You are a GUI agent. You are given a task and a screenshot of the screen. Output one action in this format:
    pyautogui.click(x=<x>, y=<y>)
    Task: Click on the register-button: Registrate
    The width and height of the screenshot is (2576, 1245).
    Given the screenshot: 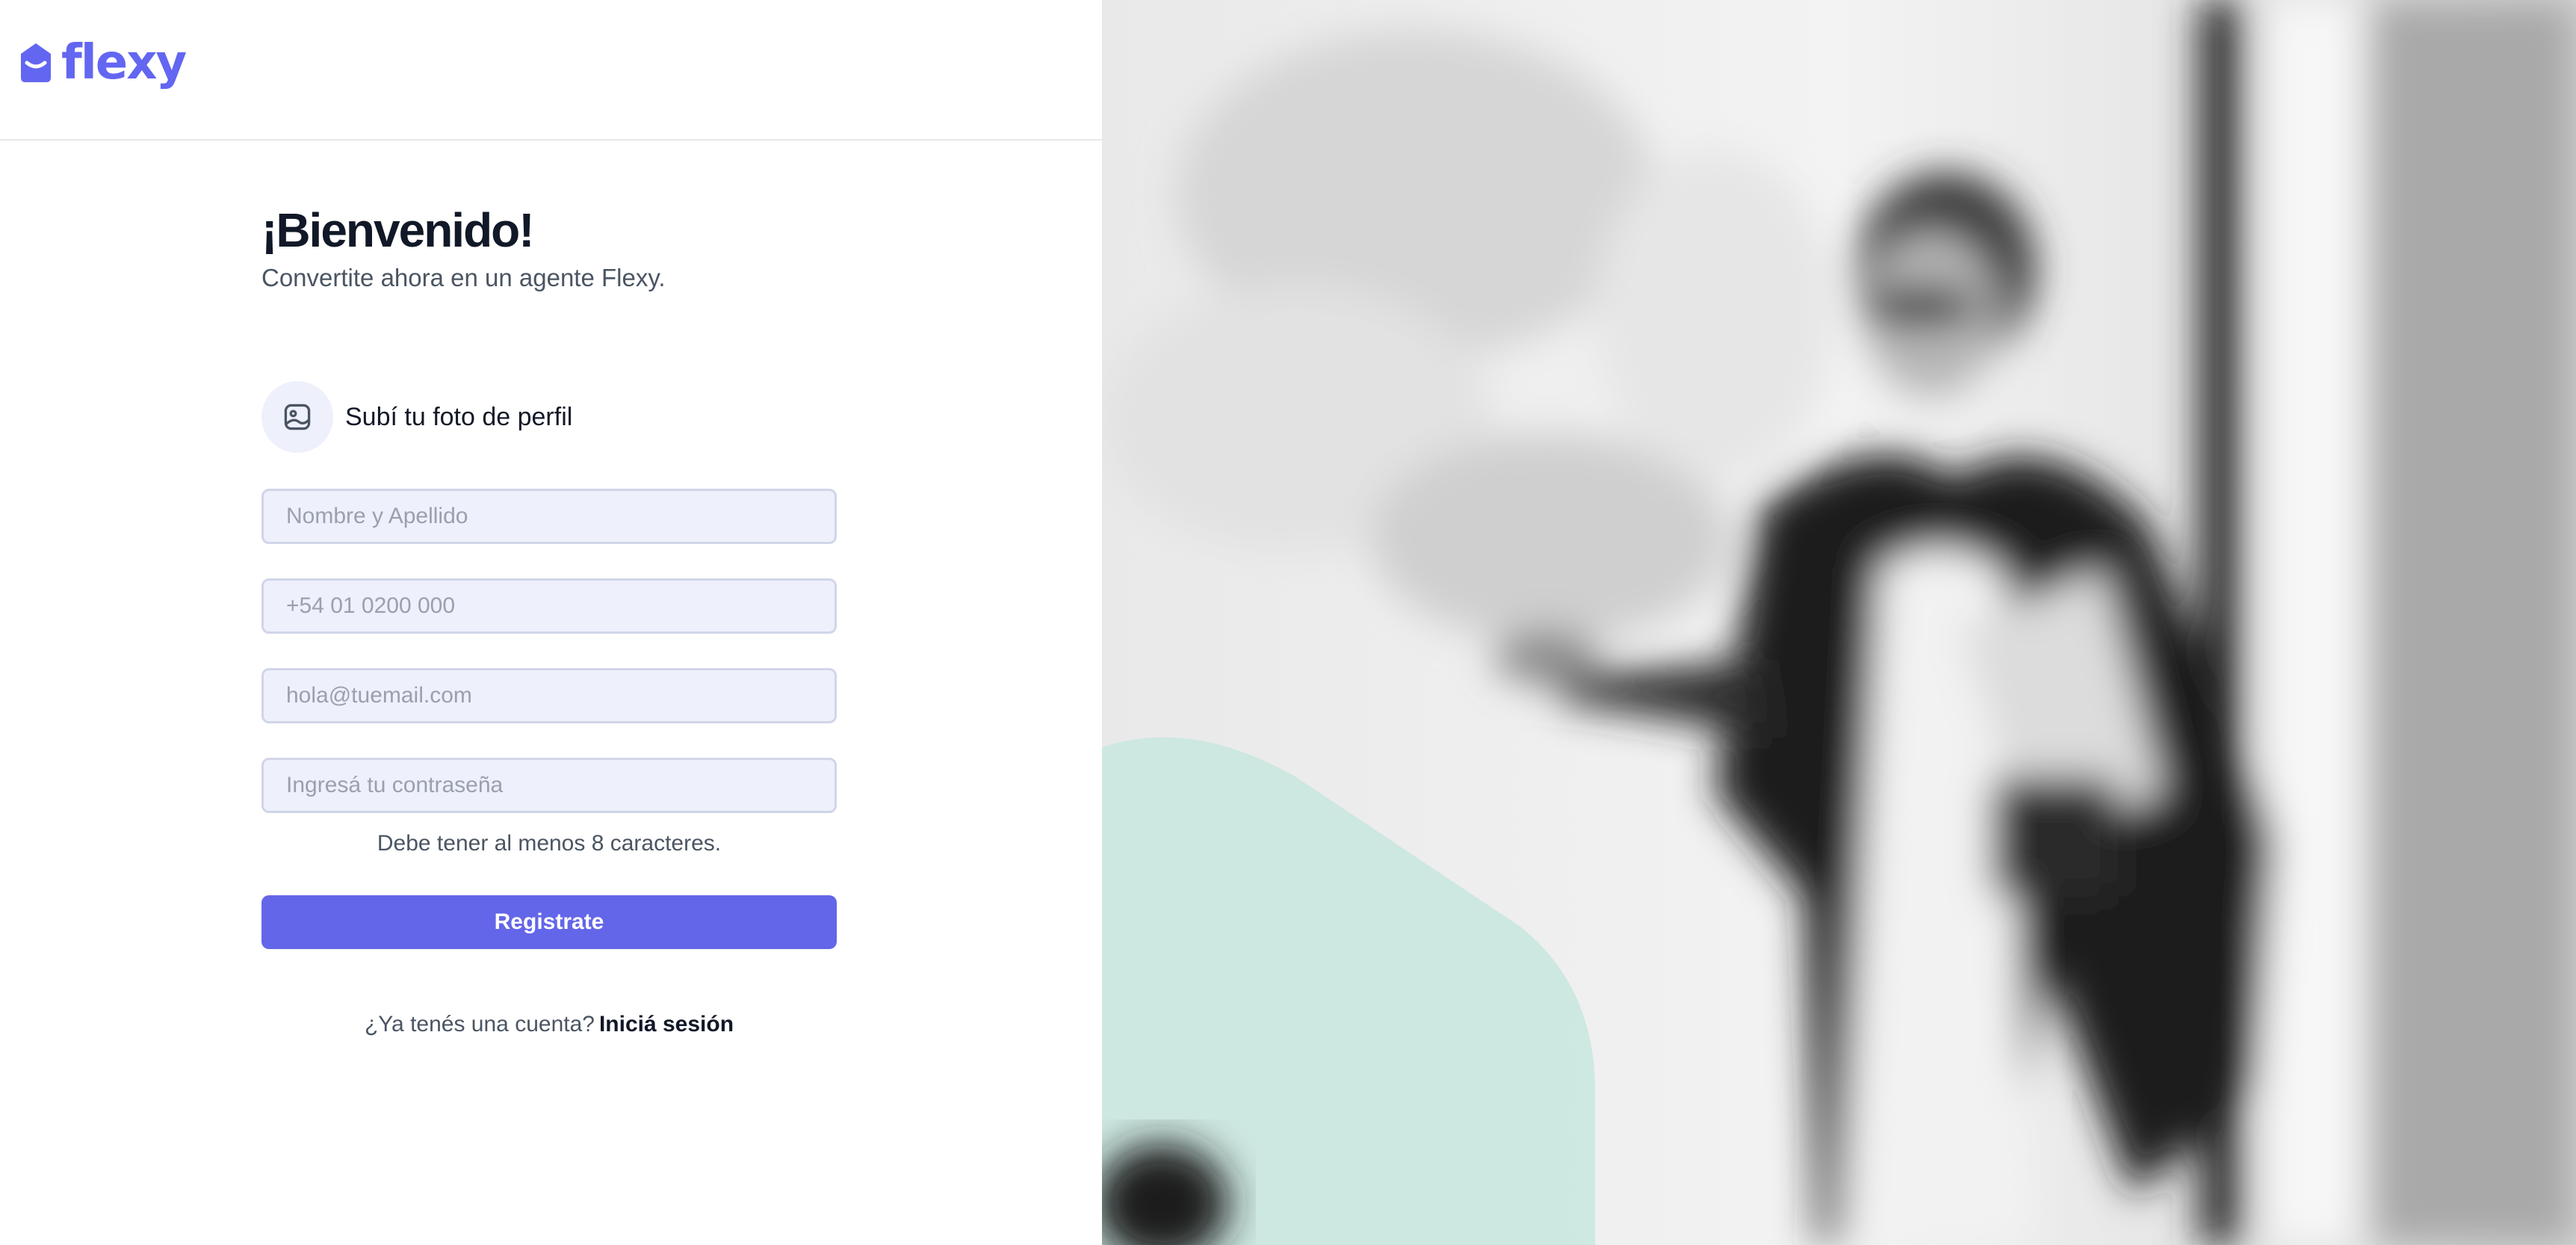 What is the action you would take?
    pyautogui.click(x=549, y=922)
    